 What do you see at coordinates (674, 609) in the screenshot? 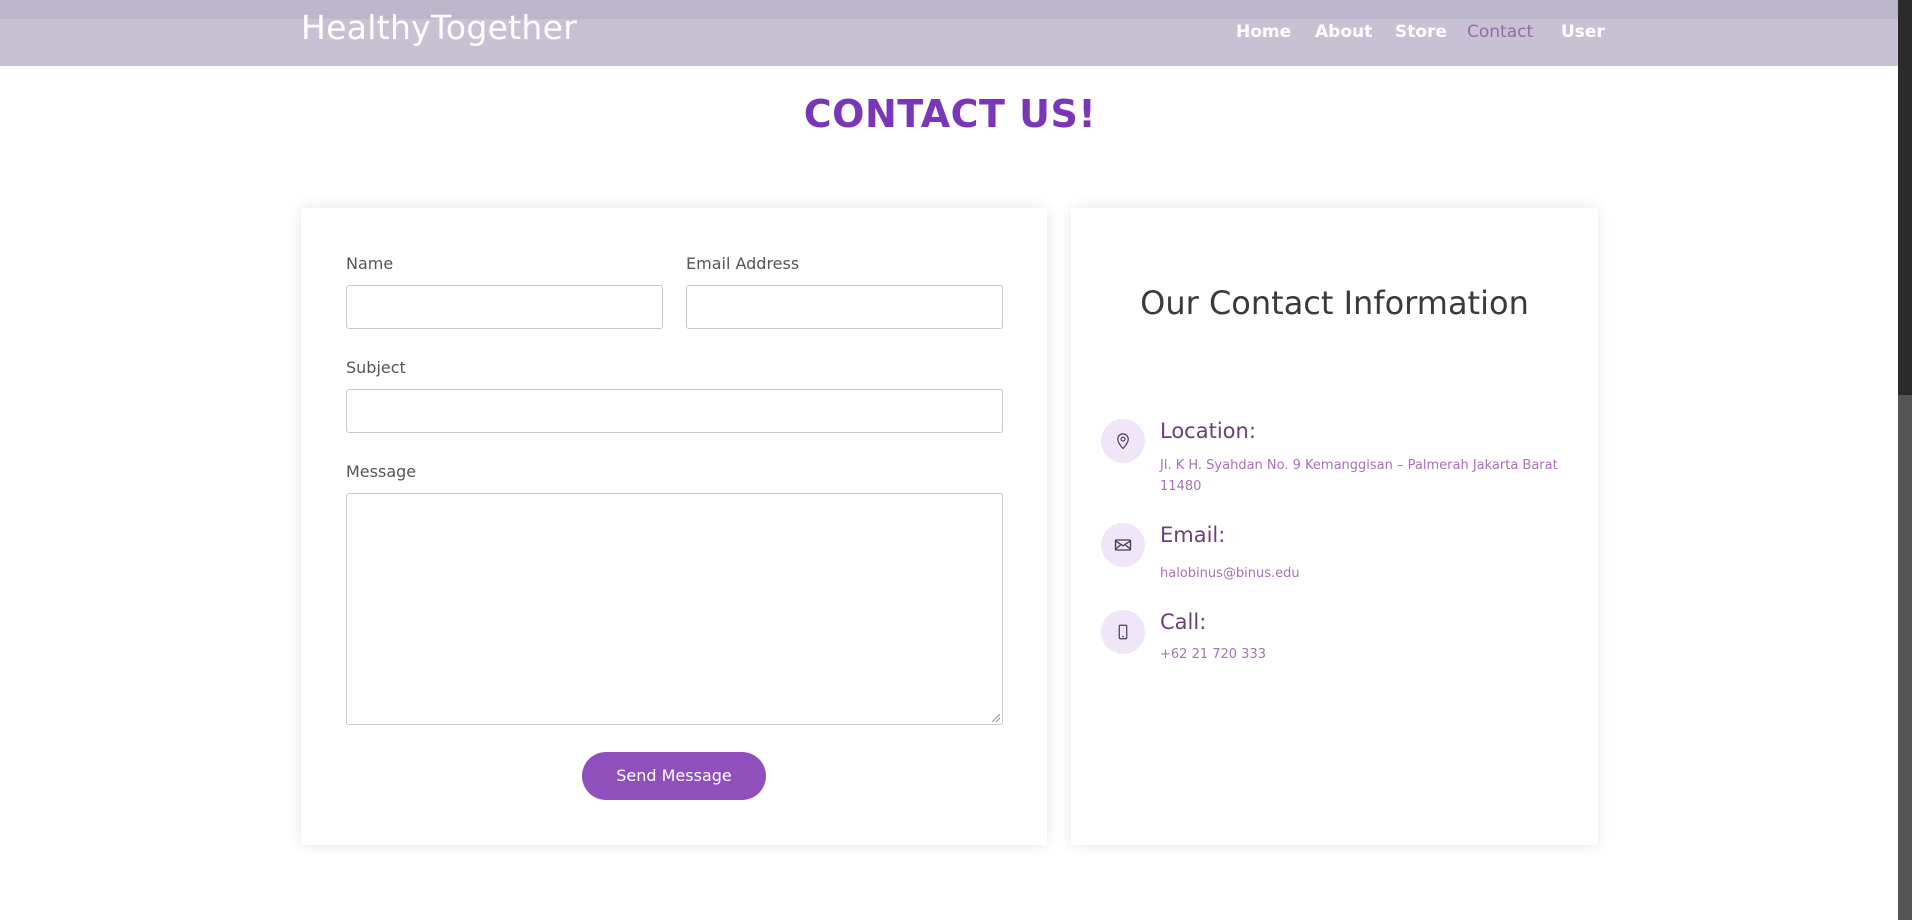
I see `message-textarea` at bounding box center [674, 609].